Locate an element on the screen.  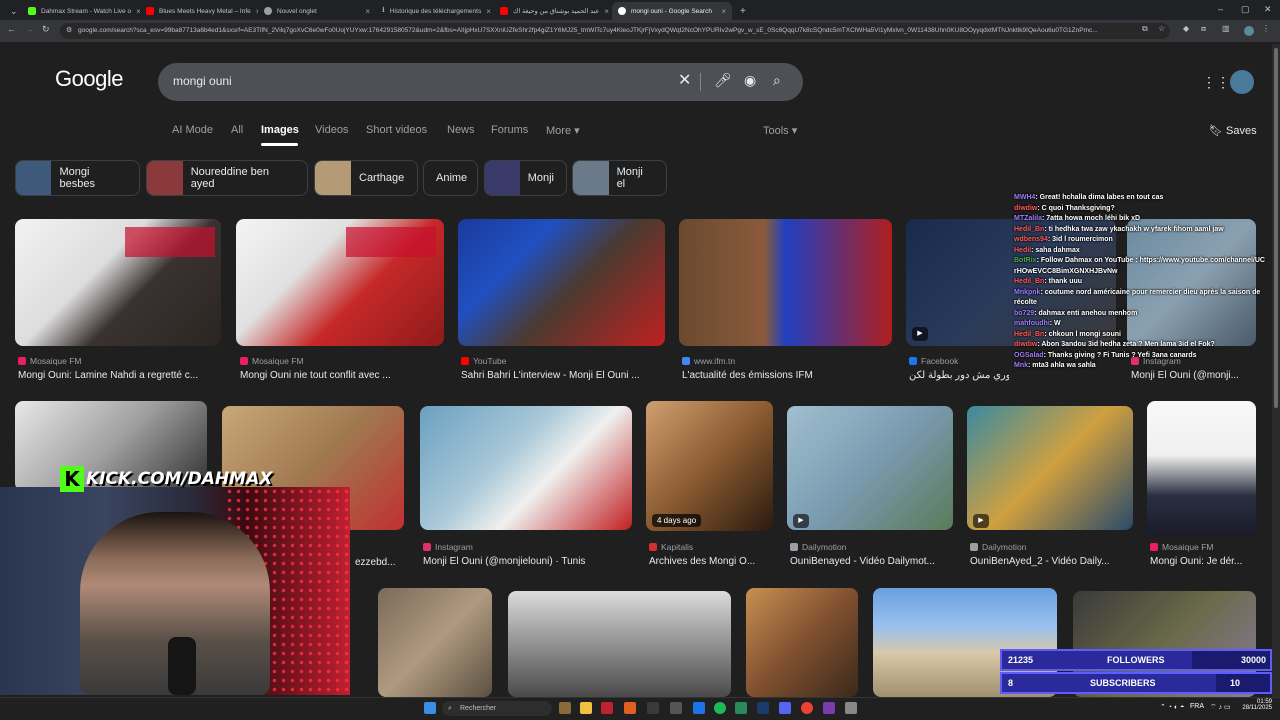
discord-icon is located at coordinates (785, 708).